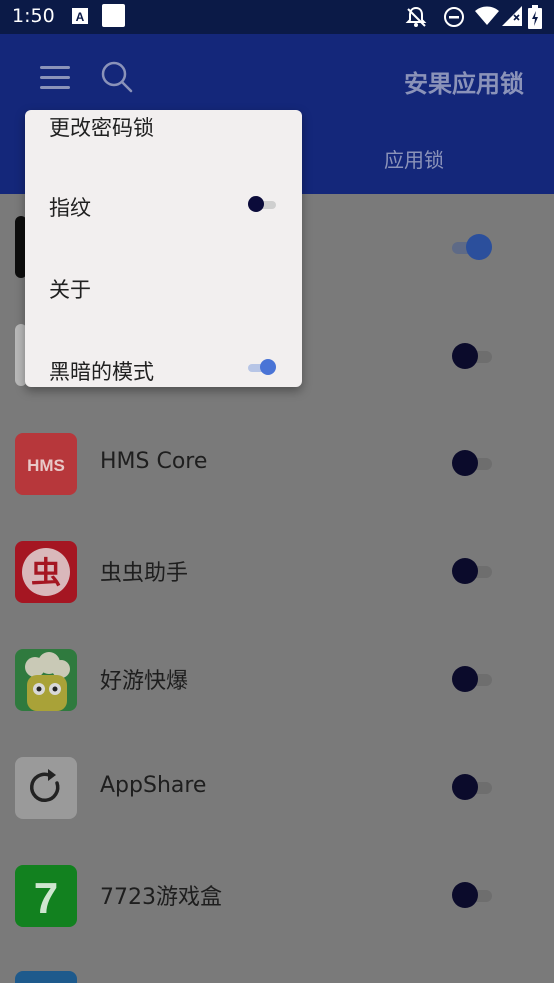 This screenshot has height=983, width=554. Describe the element at coordinates (464, 84) in the screenshot. I see `app-title: 安果应用锁` at that location.